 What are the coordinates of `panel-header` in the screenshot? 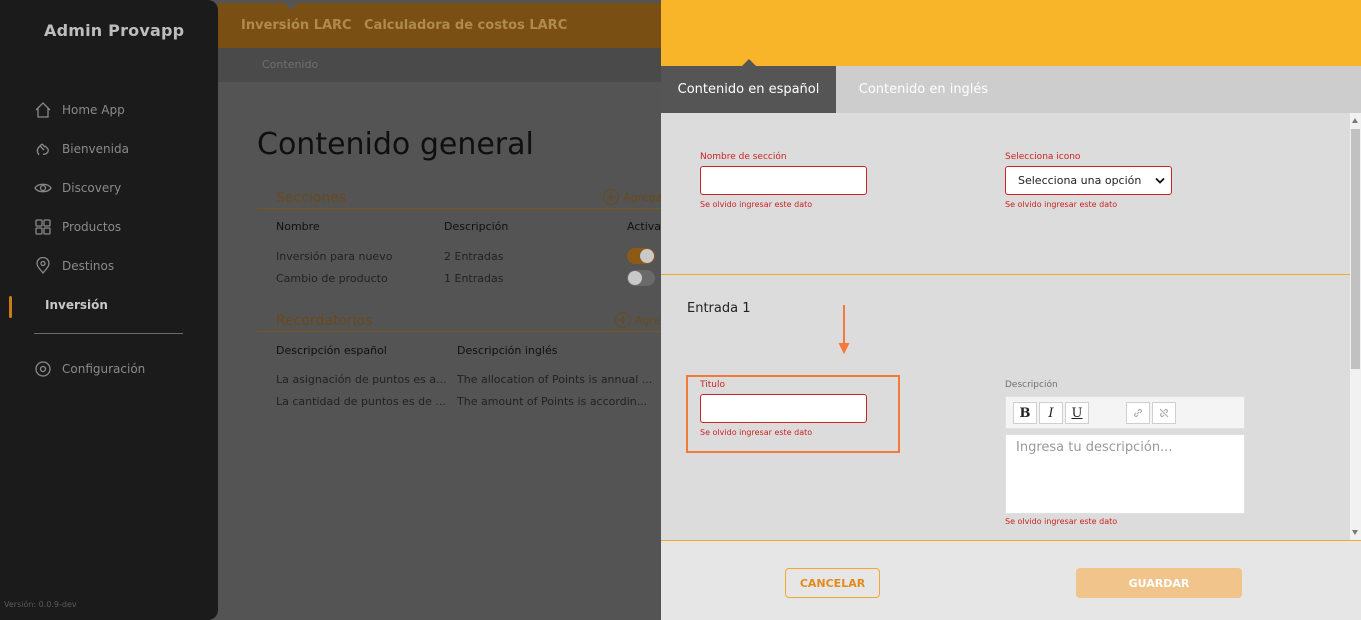 It's located at (1011, 33).